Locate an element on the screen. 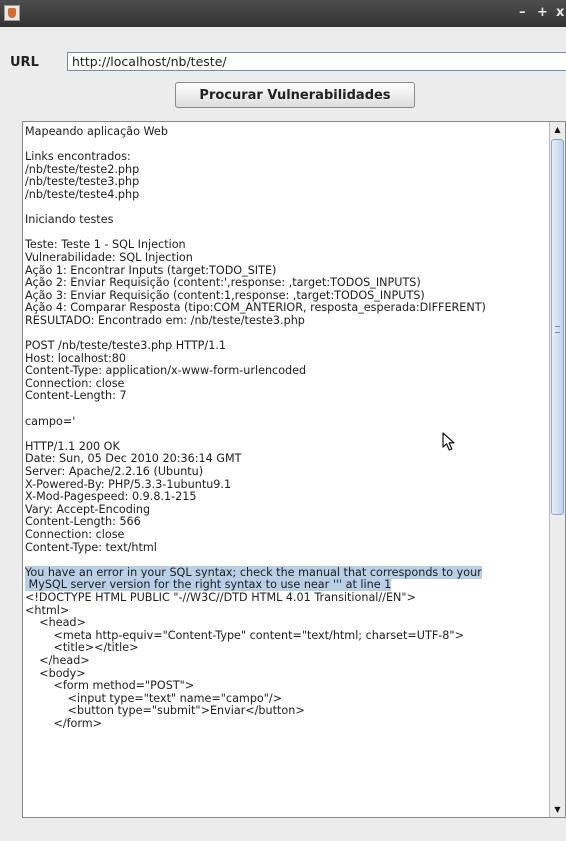  output-line: /nb/teste/teste4.php is located at coordinates (82, 194).